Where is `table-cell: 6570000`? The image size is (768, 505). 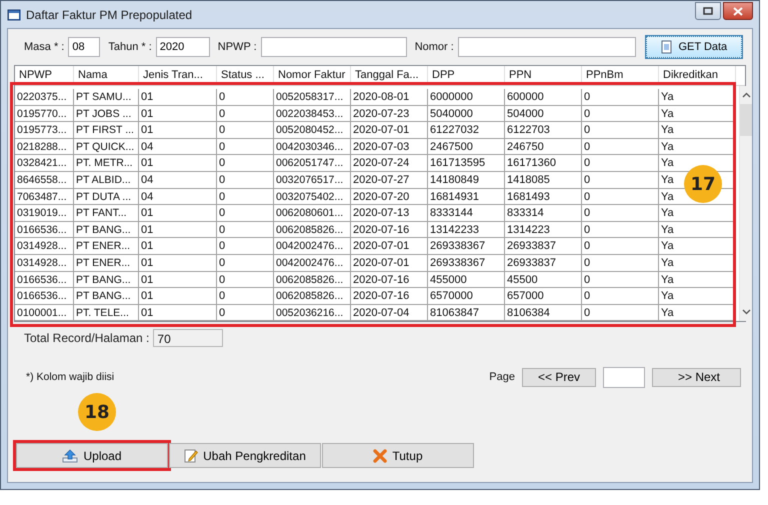
table-cell: 6570000 is located at coordinates (466, 296).